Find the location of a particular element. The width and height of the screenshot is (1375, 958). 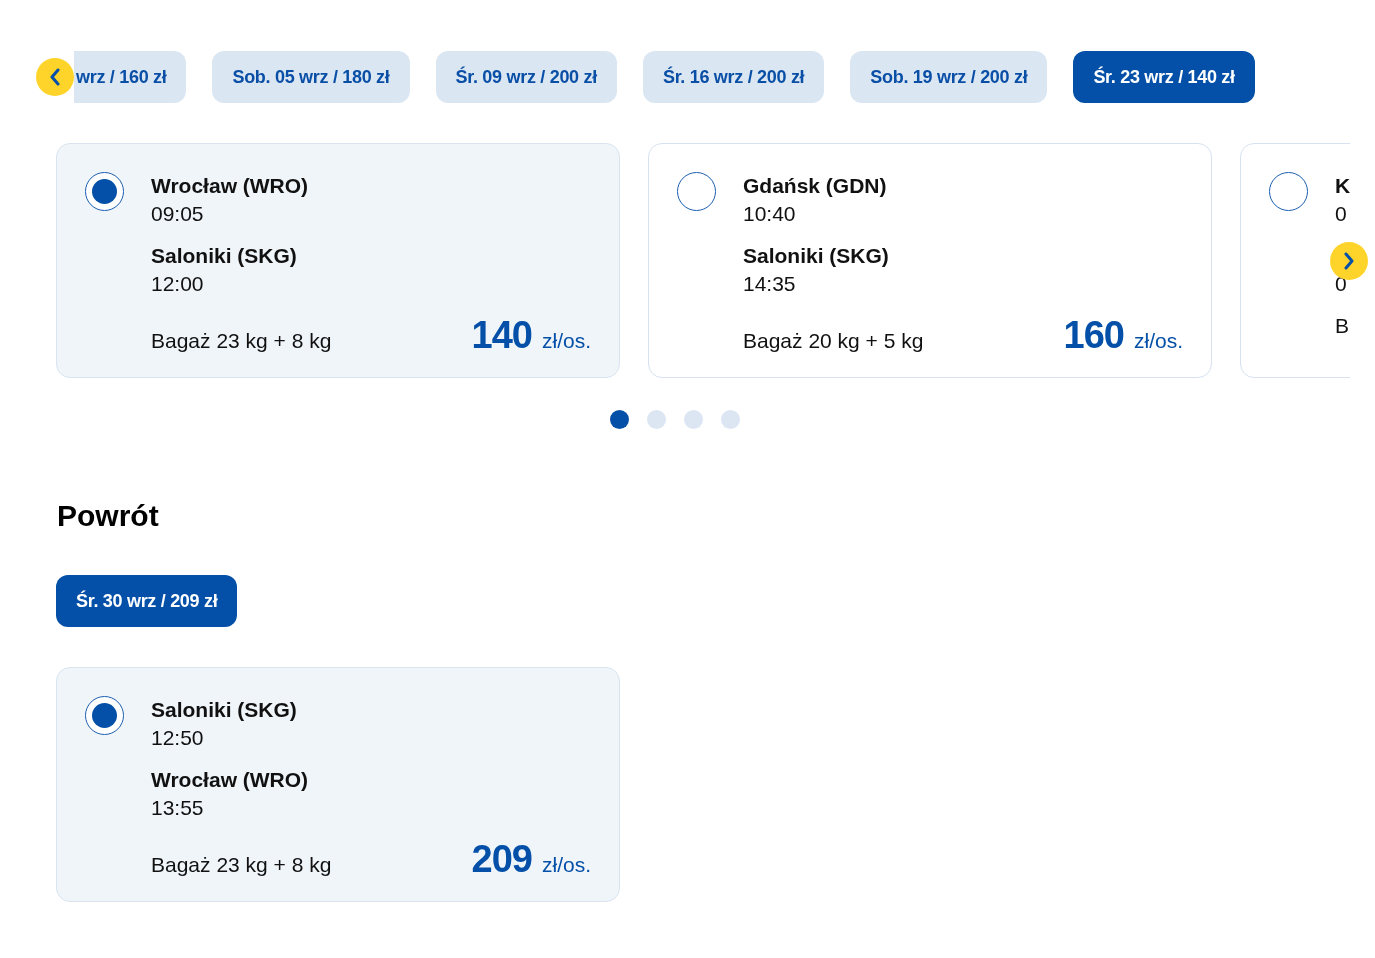

price: 160 is located at coordinates (1093, 335).